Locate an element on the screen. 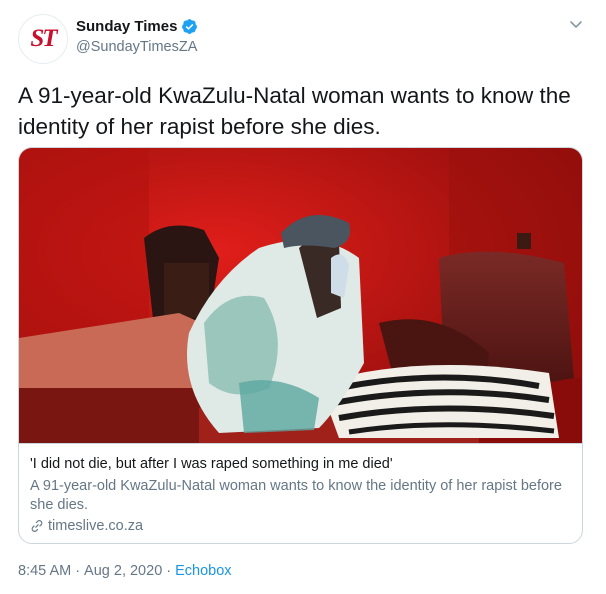 The image size is (606, 594). author-display-name: Sunday Times is located at coordinates (126, 26).